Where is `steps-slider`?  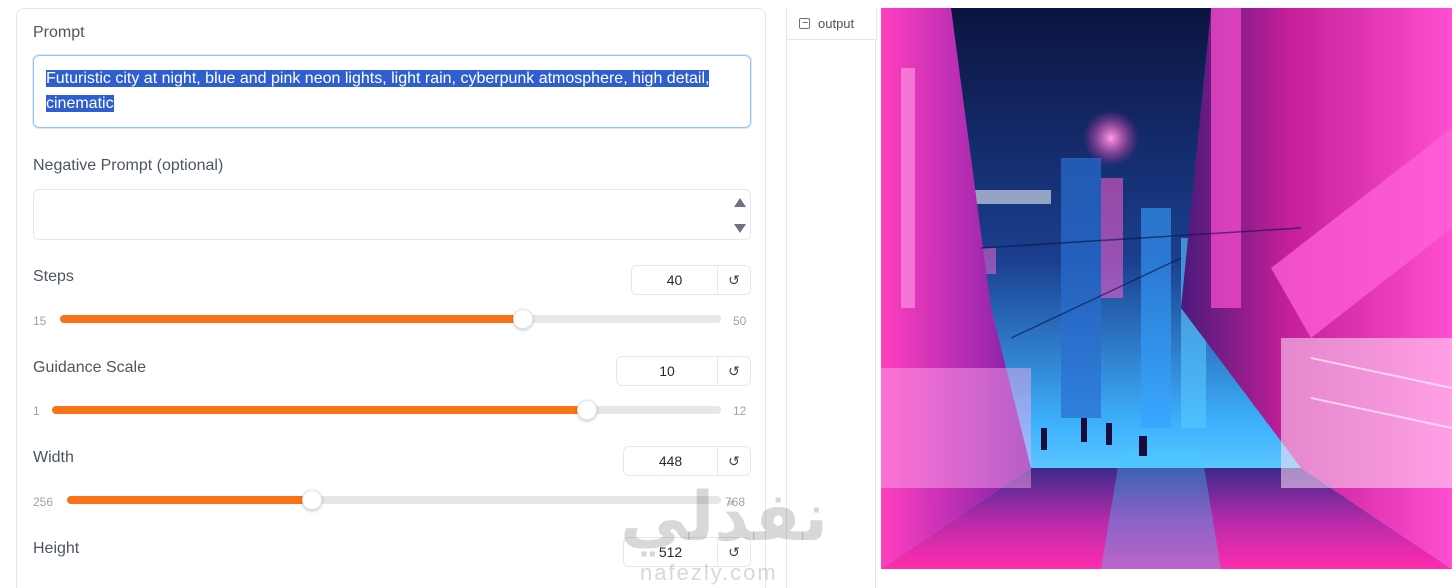
steps-slider is located at coordinates (390, 319).